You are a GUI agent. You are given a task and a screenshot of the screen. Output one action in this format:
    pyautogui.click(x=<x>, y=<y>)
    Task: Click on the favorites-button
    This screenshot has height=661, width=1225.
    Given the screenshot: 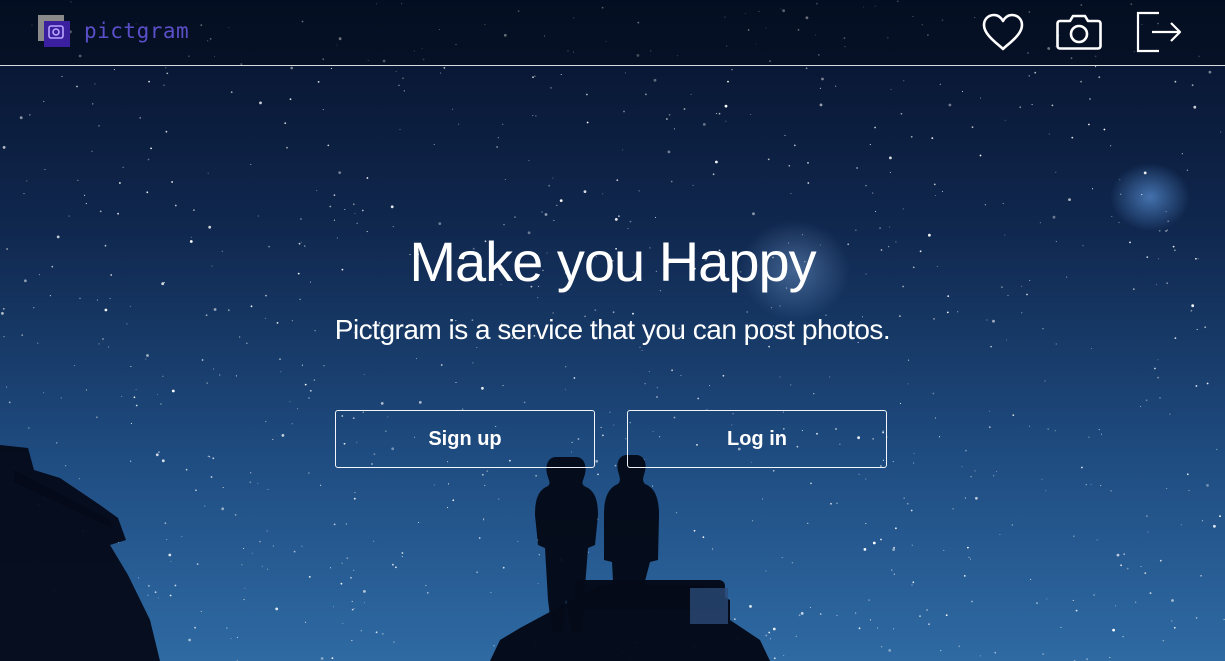 What is the action you would take?
    pyautogui.click(x=1003, y=32)
    